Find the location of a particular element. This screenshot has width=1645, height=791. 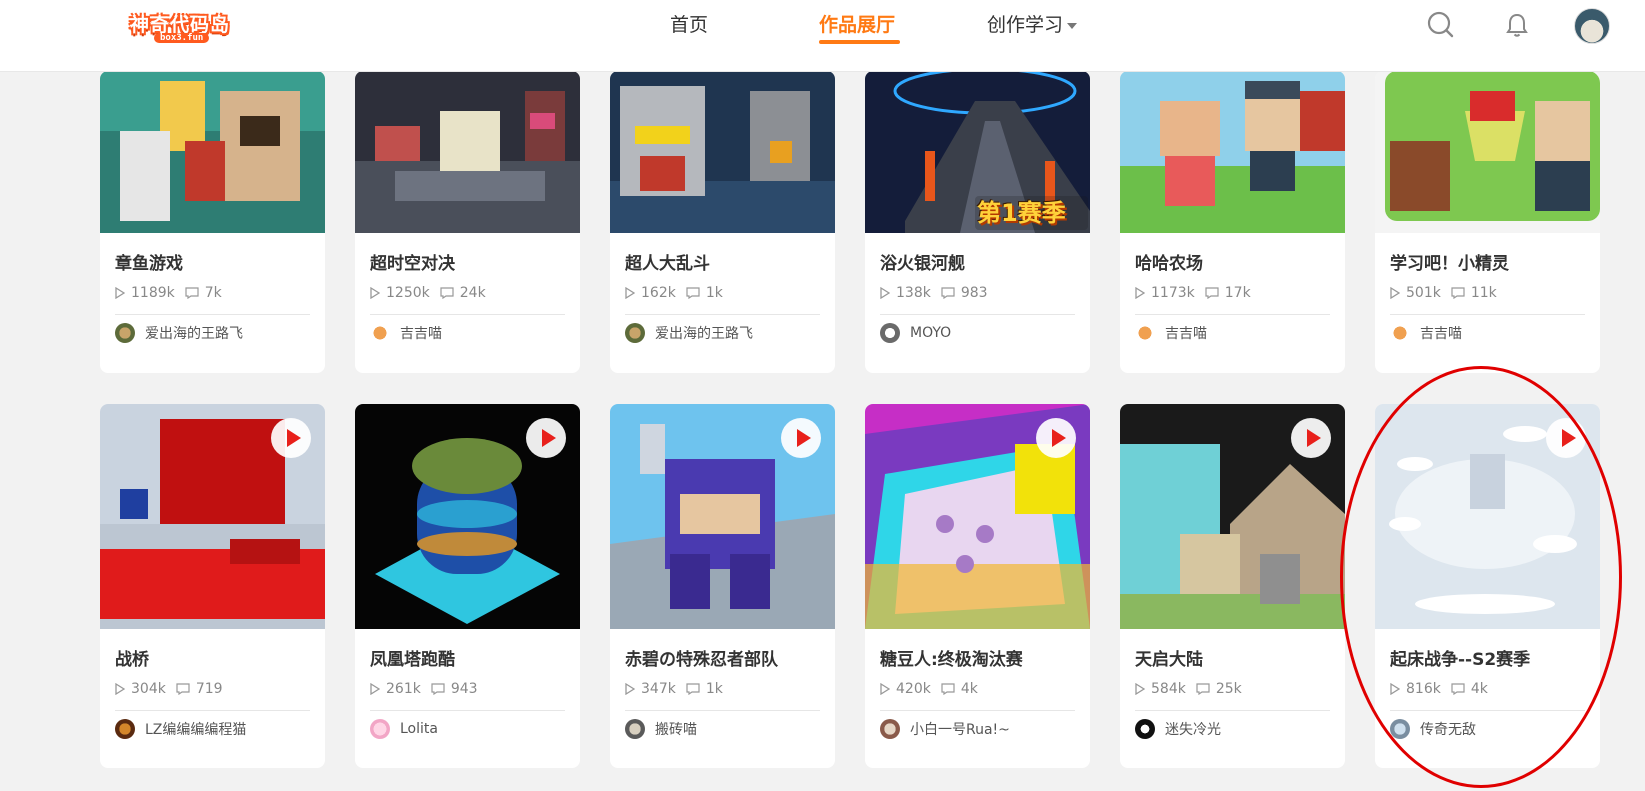

project-title: 战桥 is located at coordinates (132, 660).